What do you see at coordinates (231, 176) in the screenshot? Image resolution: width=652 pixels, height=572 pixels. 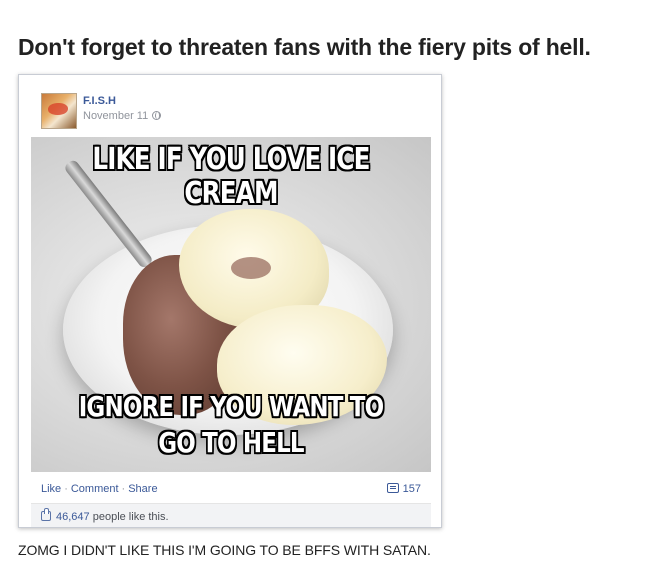 I see `meme-top-text: LIKE IF YOU LOVE ICE CREAM` at bounding box center [231, 176].